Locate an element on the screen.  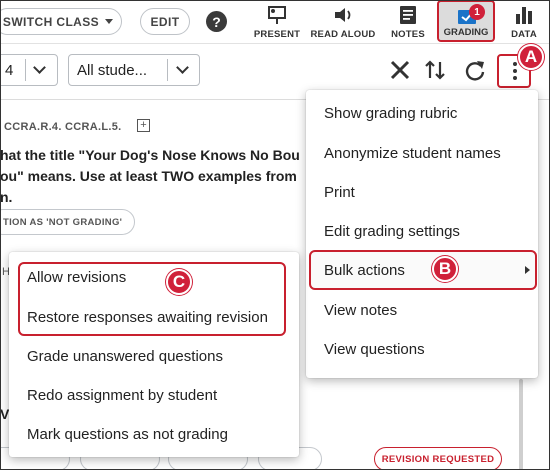
edit-button: EDIT is located at coordinates (165, 21).